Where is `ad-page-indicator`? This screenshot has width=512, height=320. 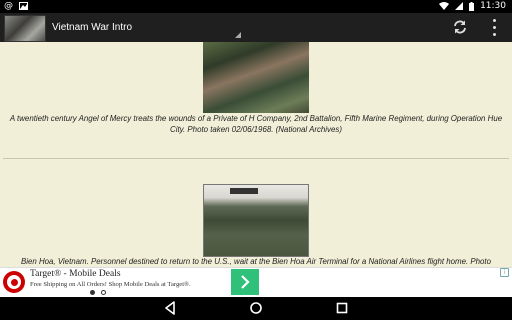 ad-page-indicator is located at coordinates (98, 292).